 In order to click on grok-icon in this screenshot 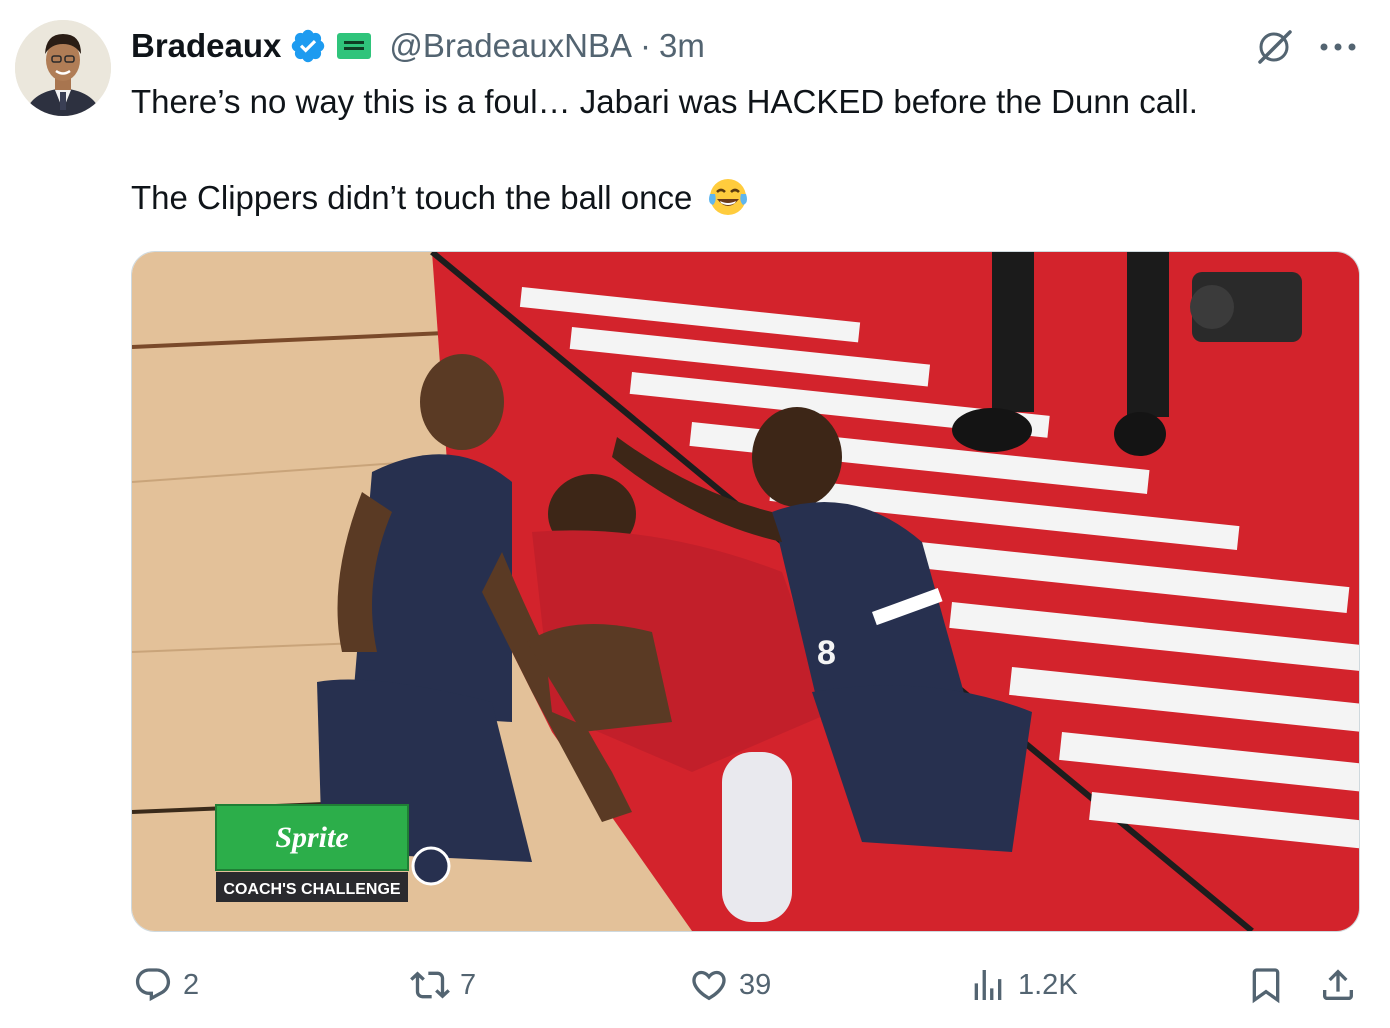, I will do `click(1275, 46)`.